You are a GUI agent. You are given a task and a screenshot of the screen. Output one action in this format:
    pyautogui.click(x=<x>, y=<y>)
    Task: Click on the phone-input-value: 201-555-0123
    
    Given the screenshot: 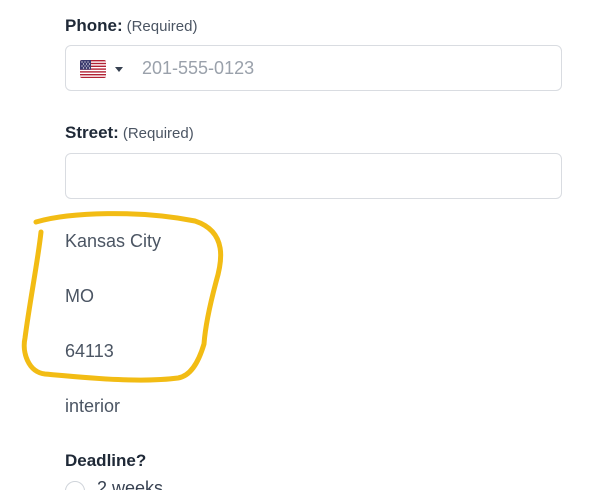 What is the action you would take?
    pyautogui.click(x=198, y=68)
    